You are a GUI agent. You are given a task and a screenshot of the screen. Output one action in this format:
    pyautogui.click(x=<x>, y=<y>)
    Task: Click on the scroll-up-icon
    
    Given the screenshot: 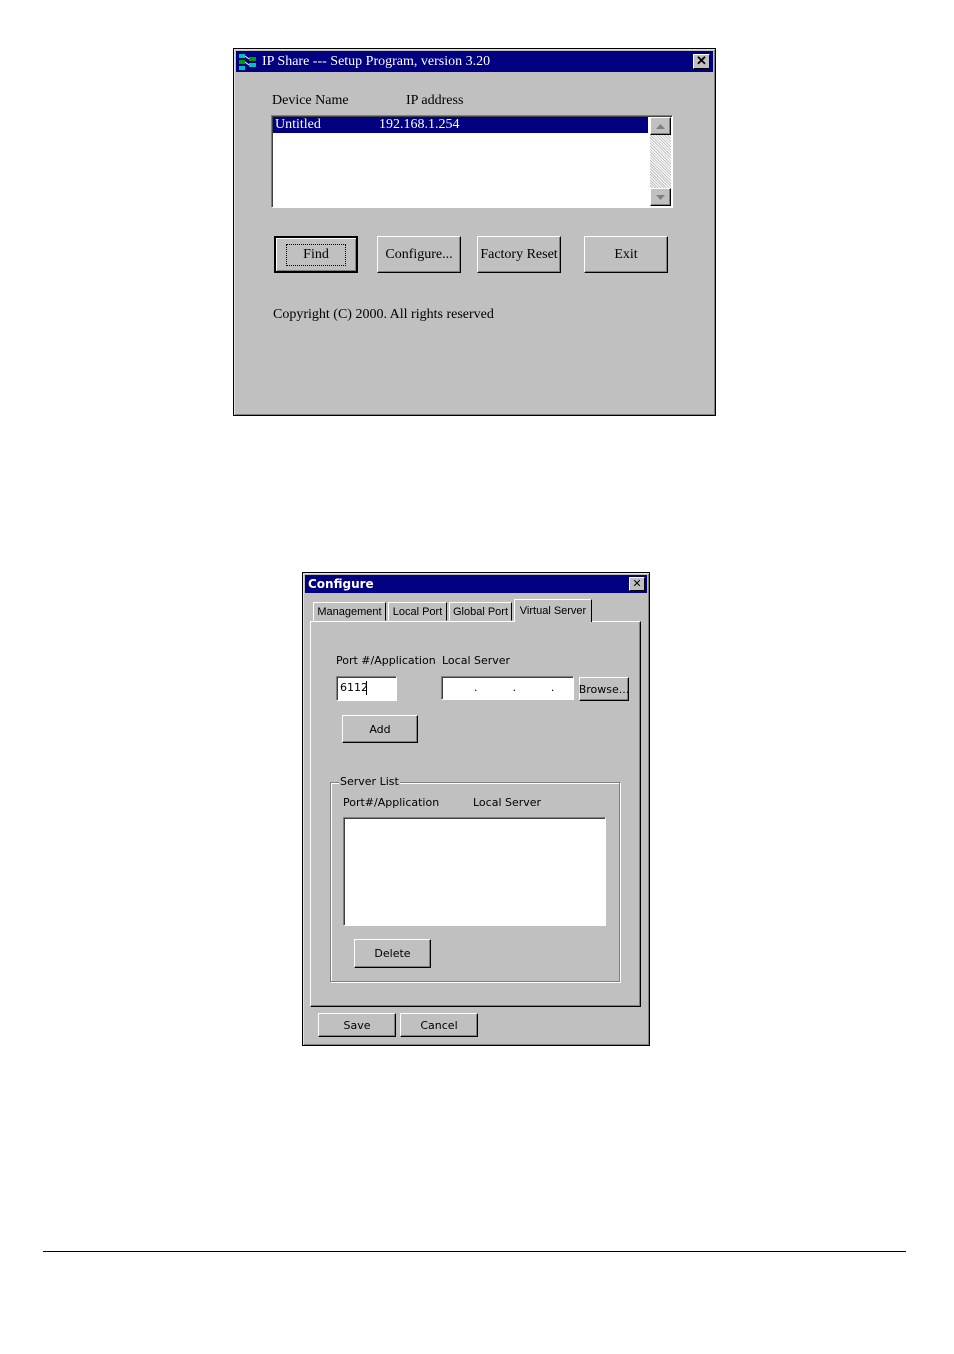 What is the action you would take?
    pyautogui.click(x=660, y=126)
    